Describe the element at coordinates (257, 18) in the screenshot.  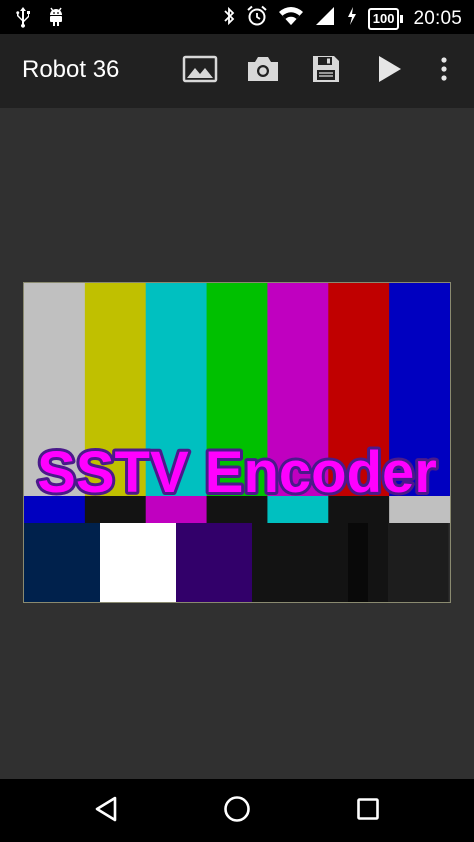
I see `alarm-icon` at that location.